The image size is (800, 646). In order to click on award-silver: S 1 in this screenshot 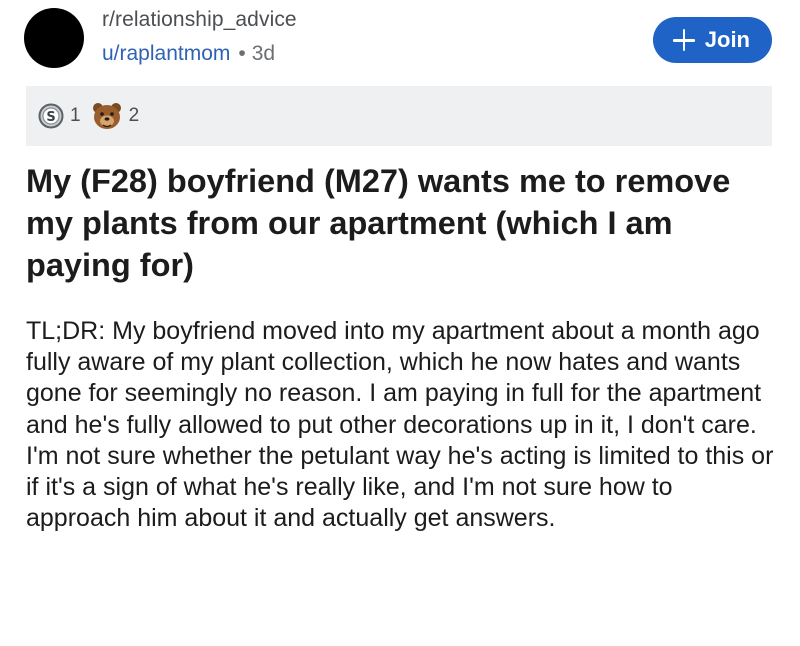, I will do `click(59, 116)`.